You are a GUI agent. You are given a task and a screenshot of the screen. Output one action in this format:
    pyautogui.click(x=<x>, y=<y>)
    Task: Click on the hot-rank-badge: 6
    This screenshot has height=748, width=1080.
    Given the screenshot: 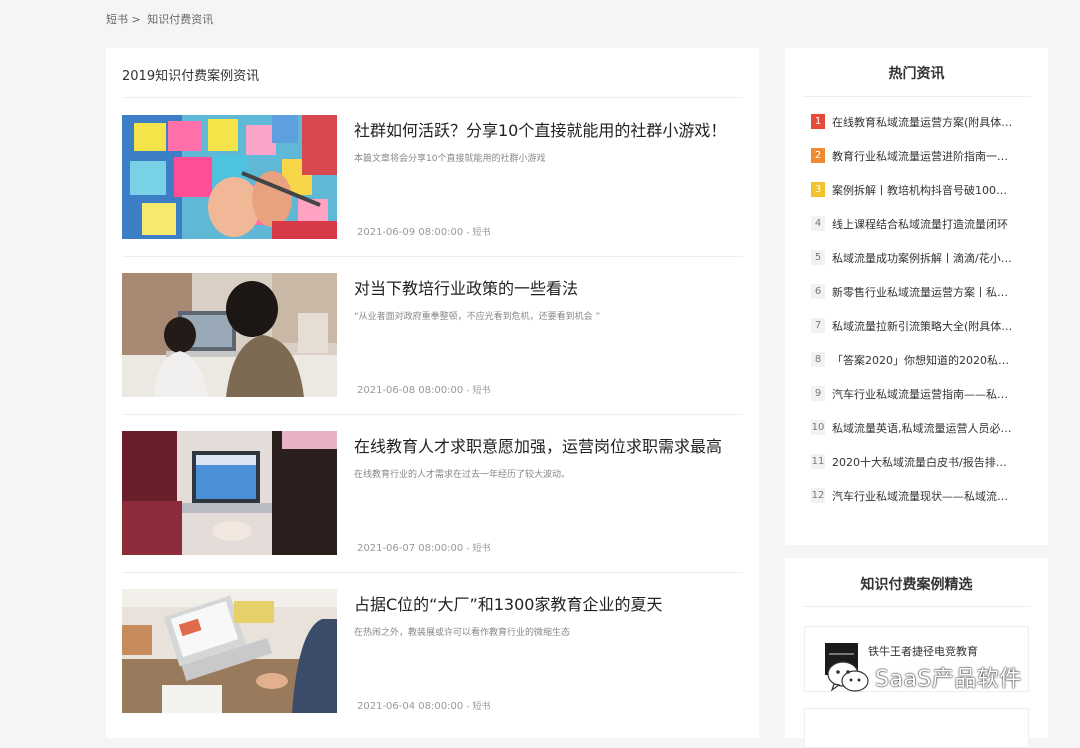 What is the action you would take?
    pyautogui.click(x=818, y=291)
    